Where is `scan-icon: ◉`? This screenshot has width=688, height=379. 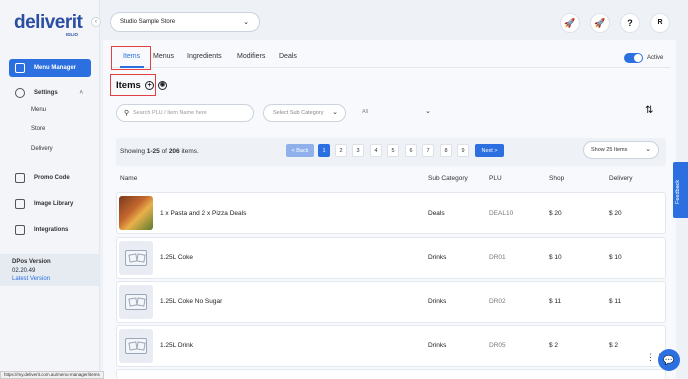
scan-icon: ◉ is located at coordinates (162, 85).